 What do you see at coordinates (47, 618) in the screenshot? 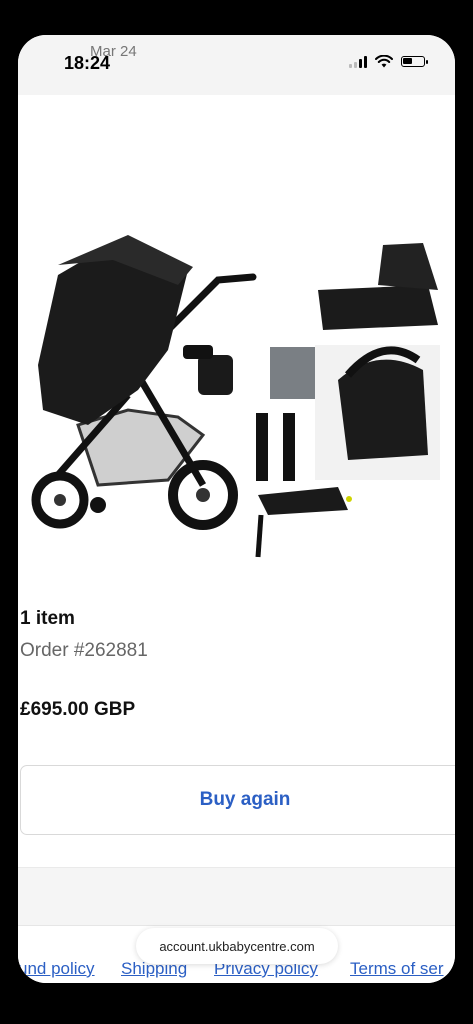
I see `order-item-count: 1 item` at bounding box center [47, 618].